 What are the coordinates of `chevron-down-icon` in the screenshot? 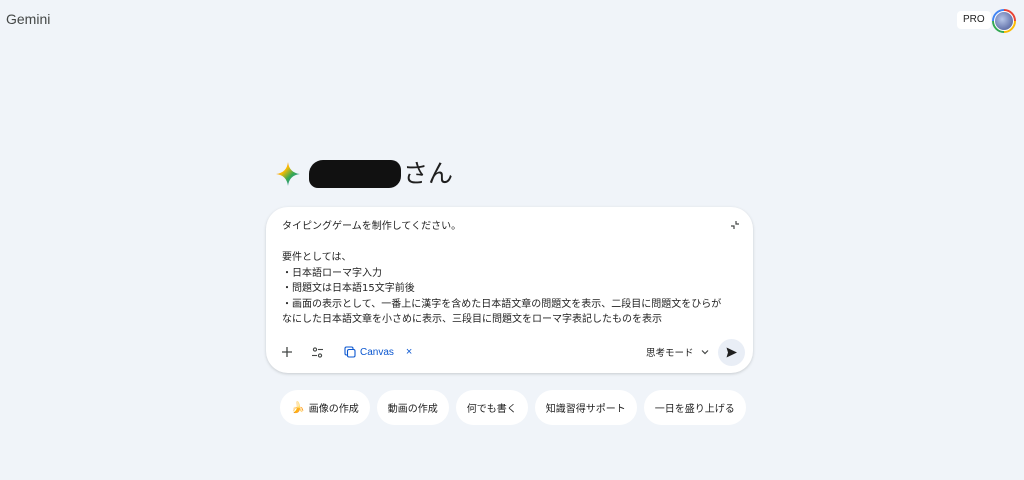 It's located at (704, 352).